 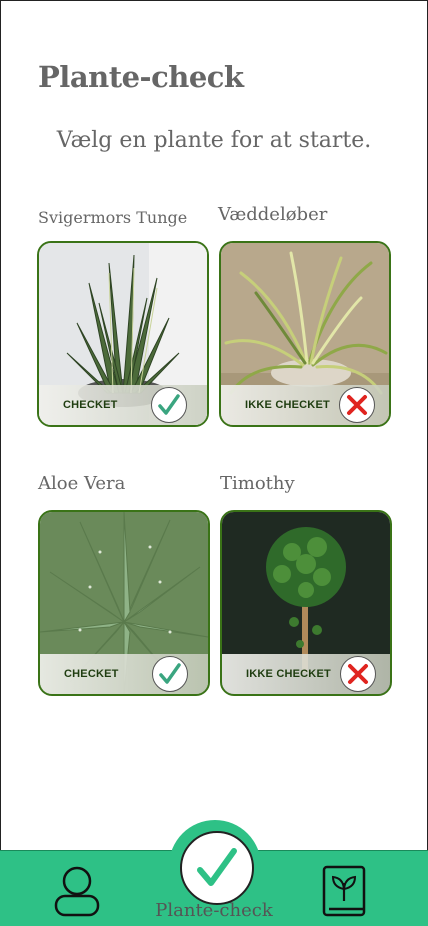 I want to click on plant-name-vaeddeloeber: Væddeløber, so click(x=273, y=214).